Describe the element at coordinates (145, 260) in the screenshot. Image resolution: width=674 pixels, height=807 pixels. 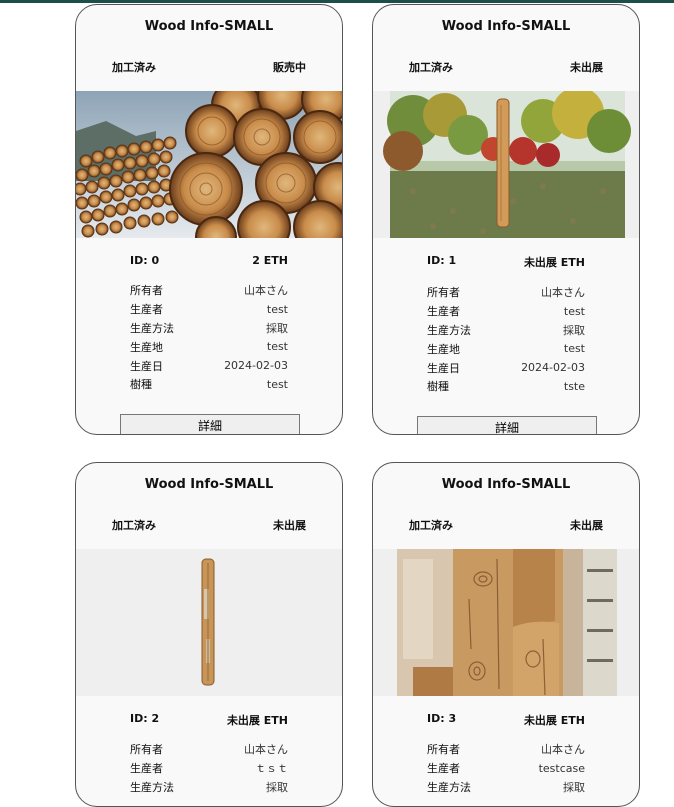
I see `wood-id: ID: 0` at that location.